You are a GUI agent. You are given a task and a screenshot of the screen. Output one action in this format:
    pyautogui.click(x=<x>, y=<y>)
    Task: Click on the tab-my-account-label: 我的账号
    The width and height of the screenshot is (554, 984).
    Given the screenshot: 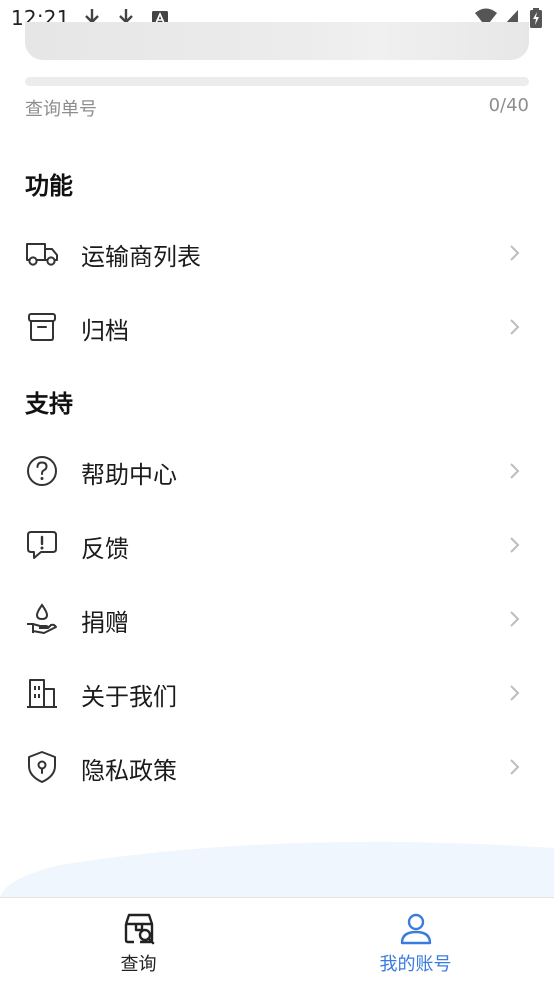 What is the action you would take?
    pyautogui.click(x=415, y=964)
    